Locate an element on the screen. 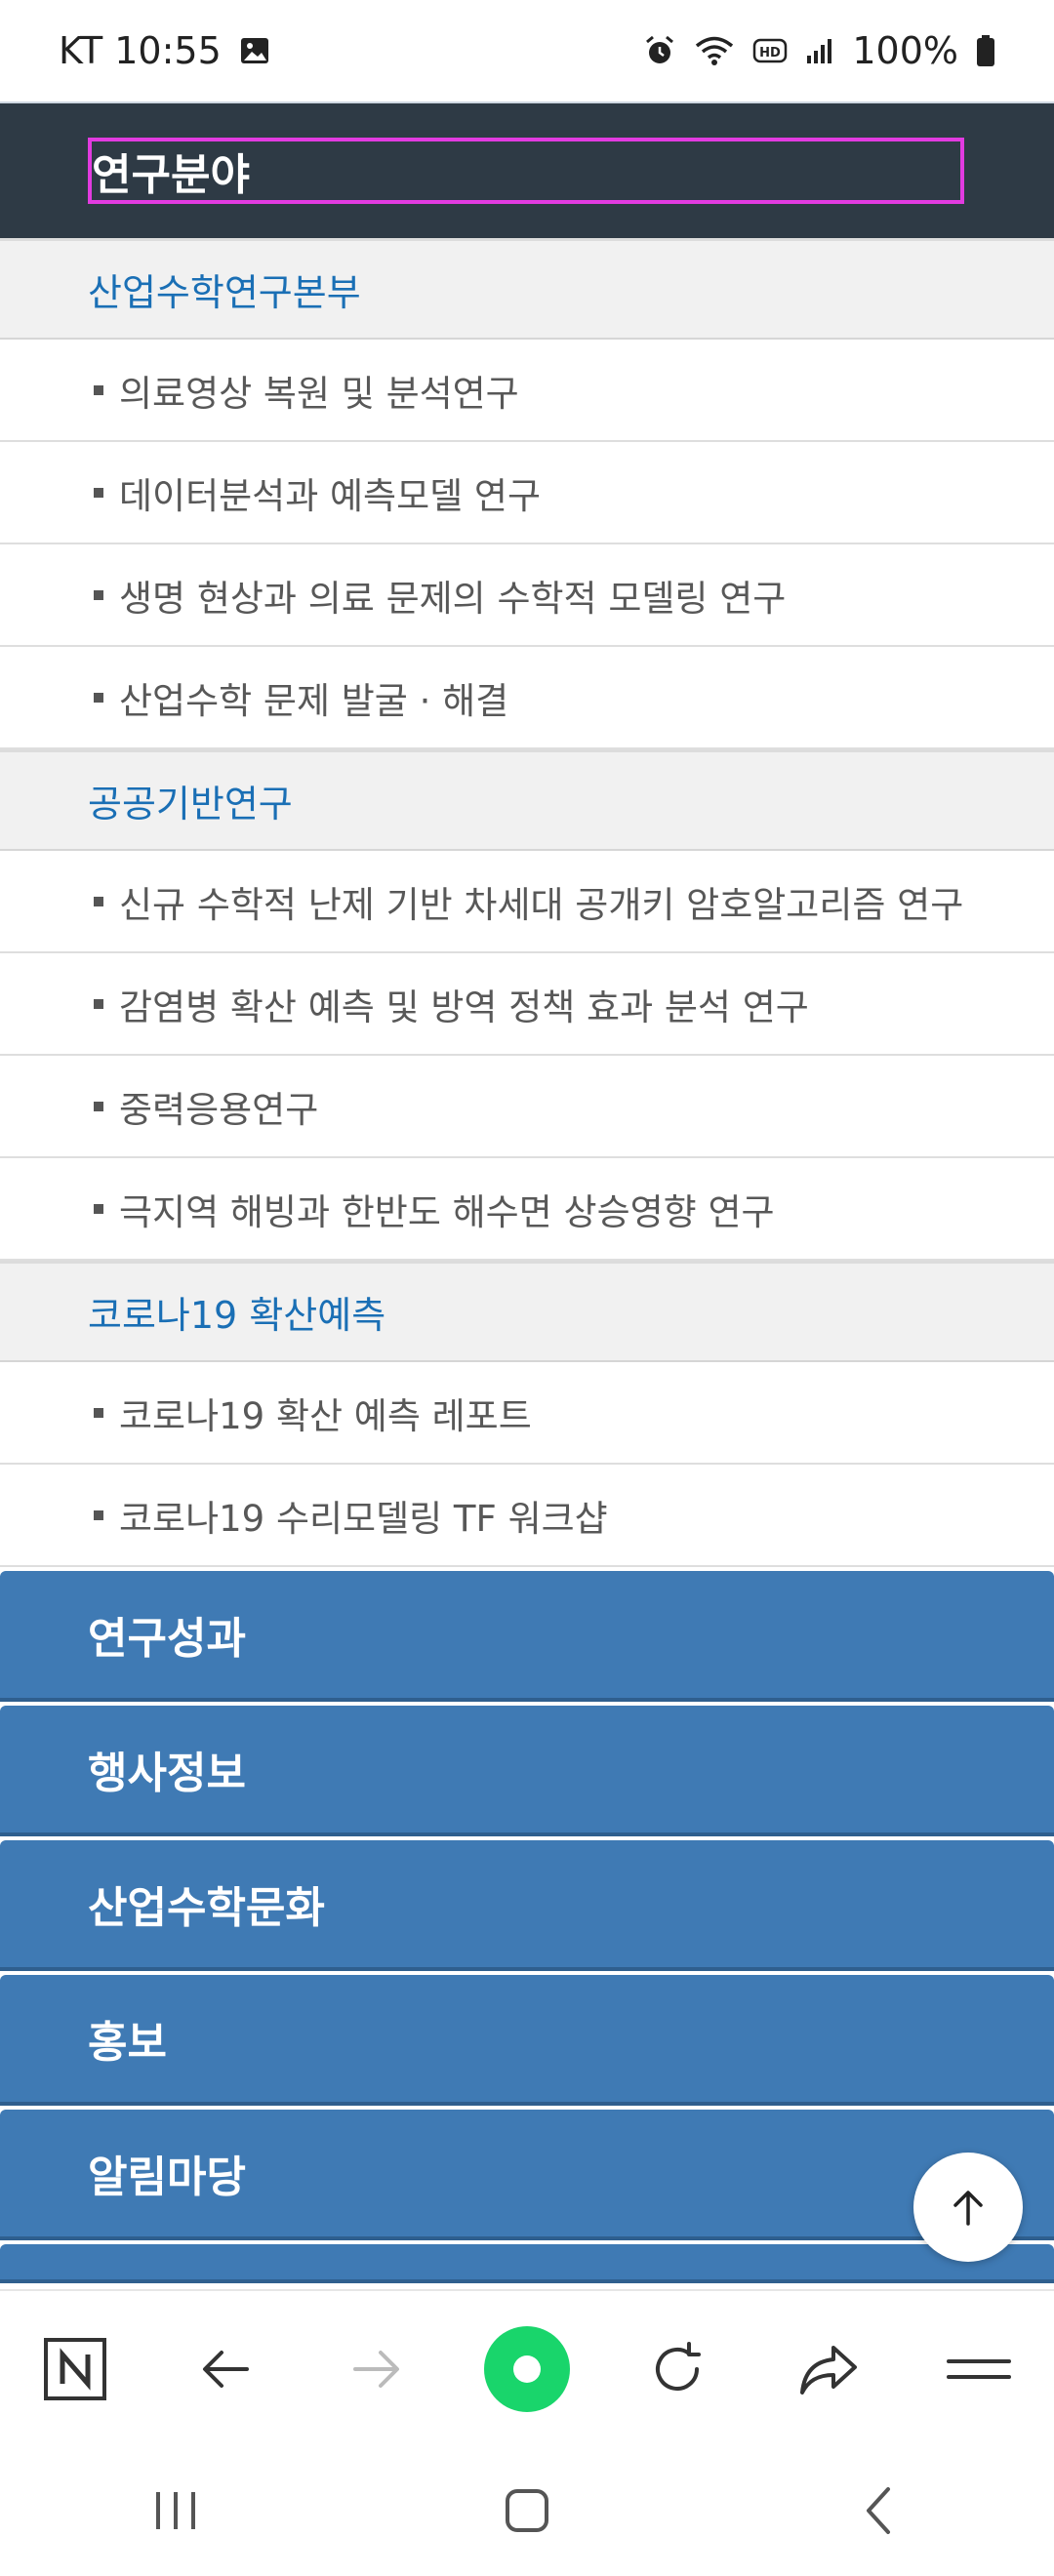  list-item: 중력응용연구 is located at coordinates (527, 1107).